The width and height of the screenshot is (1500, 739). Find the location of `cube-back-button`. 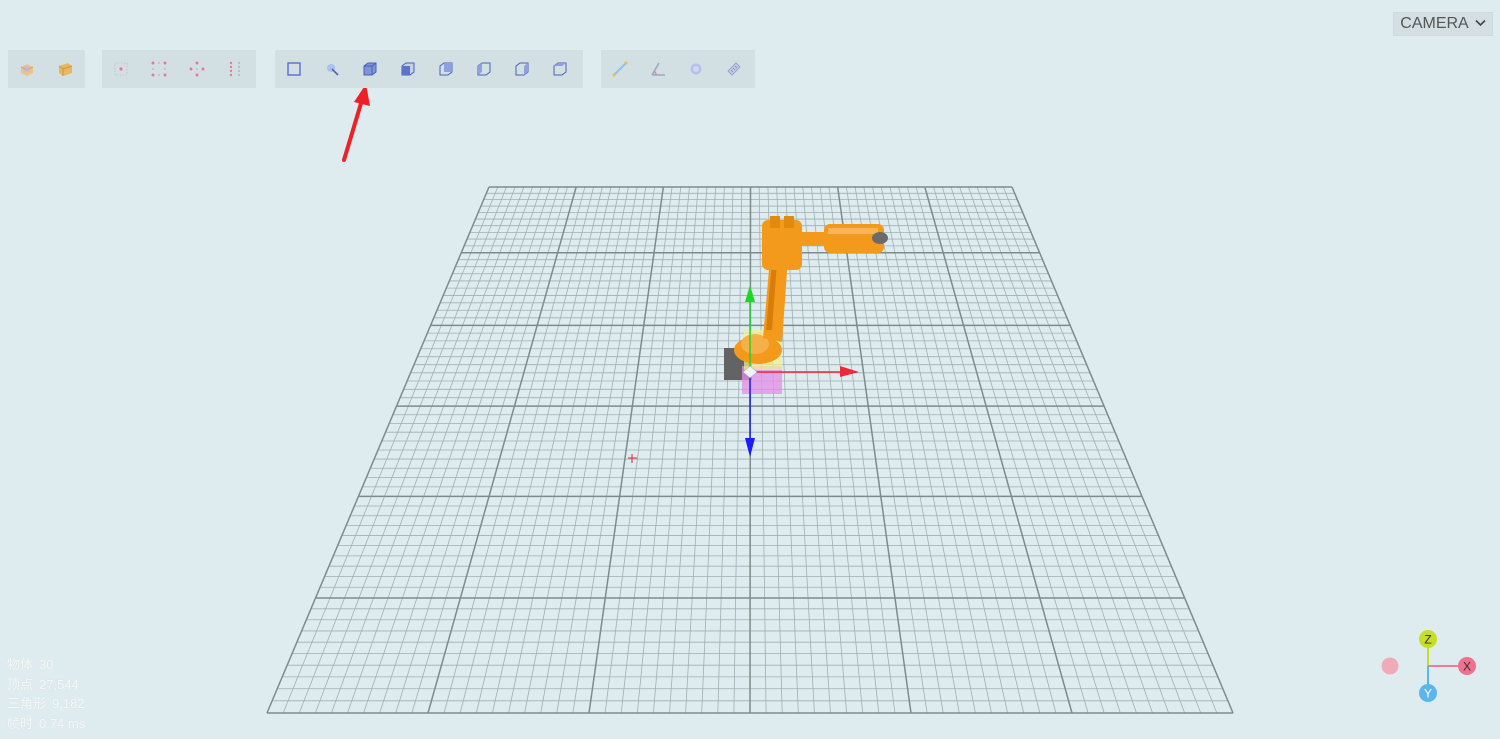

cube-back-button is located at coordinates (446, 69).